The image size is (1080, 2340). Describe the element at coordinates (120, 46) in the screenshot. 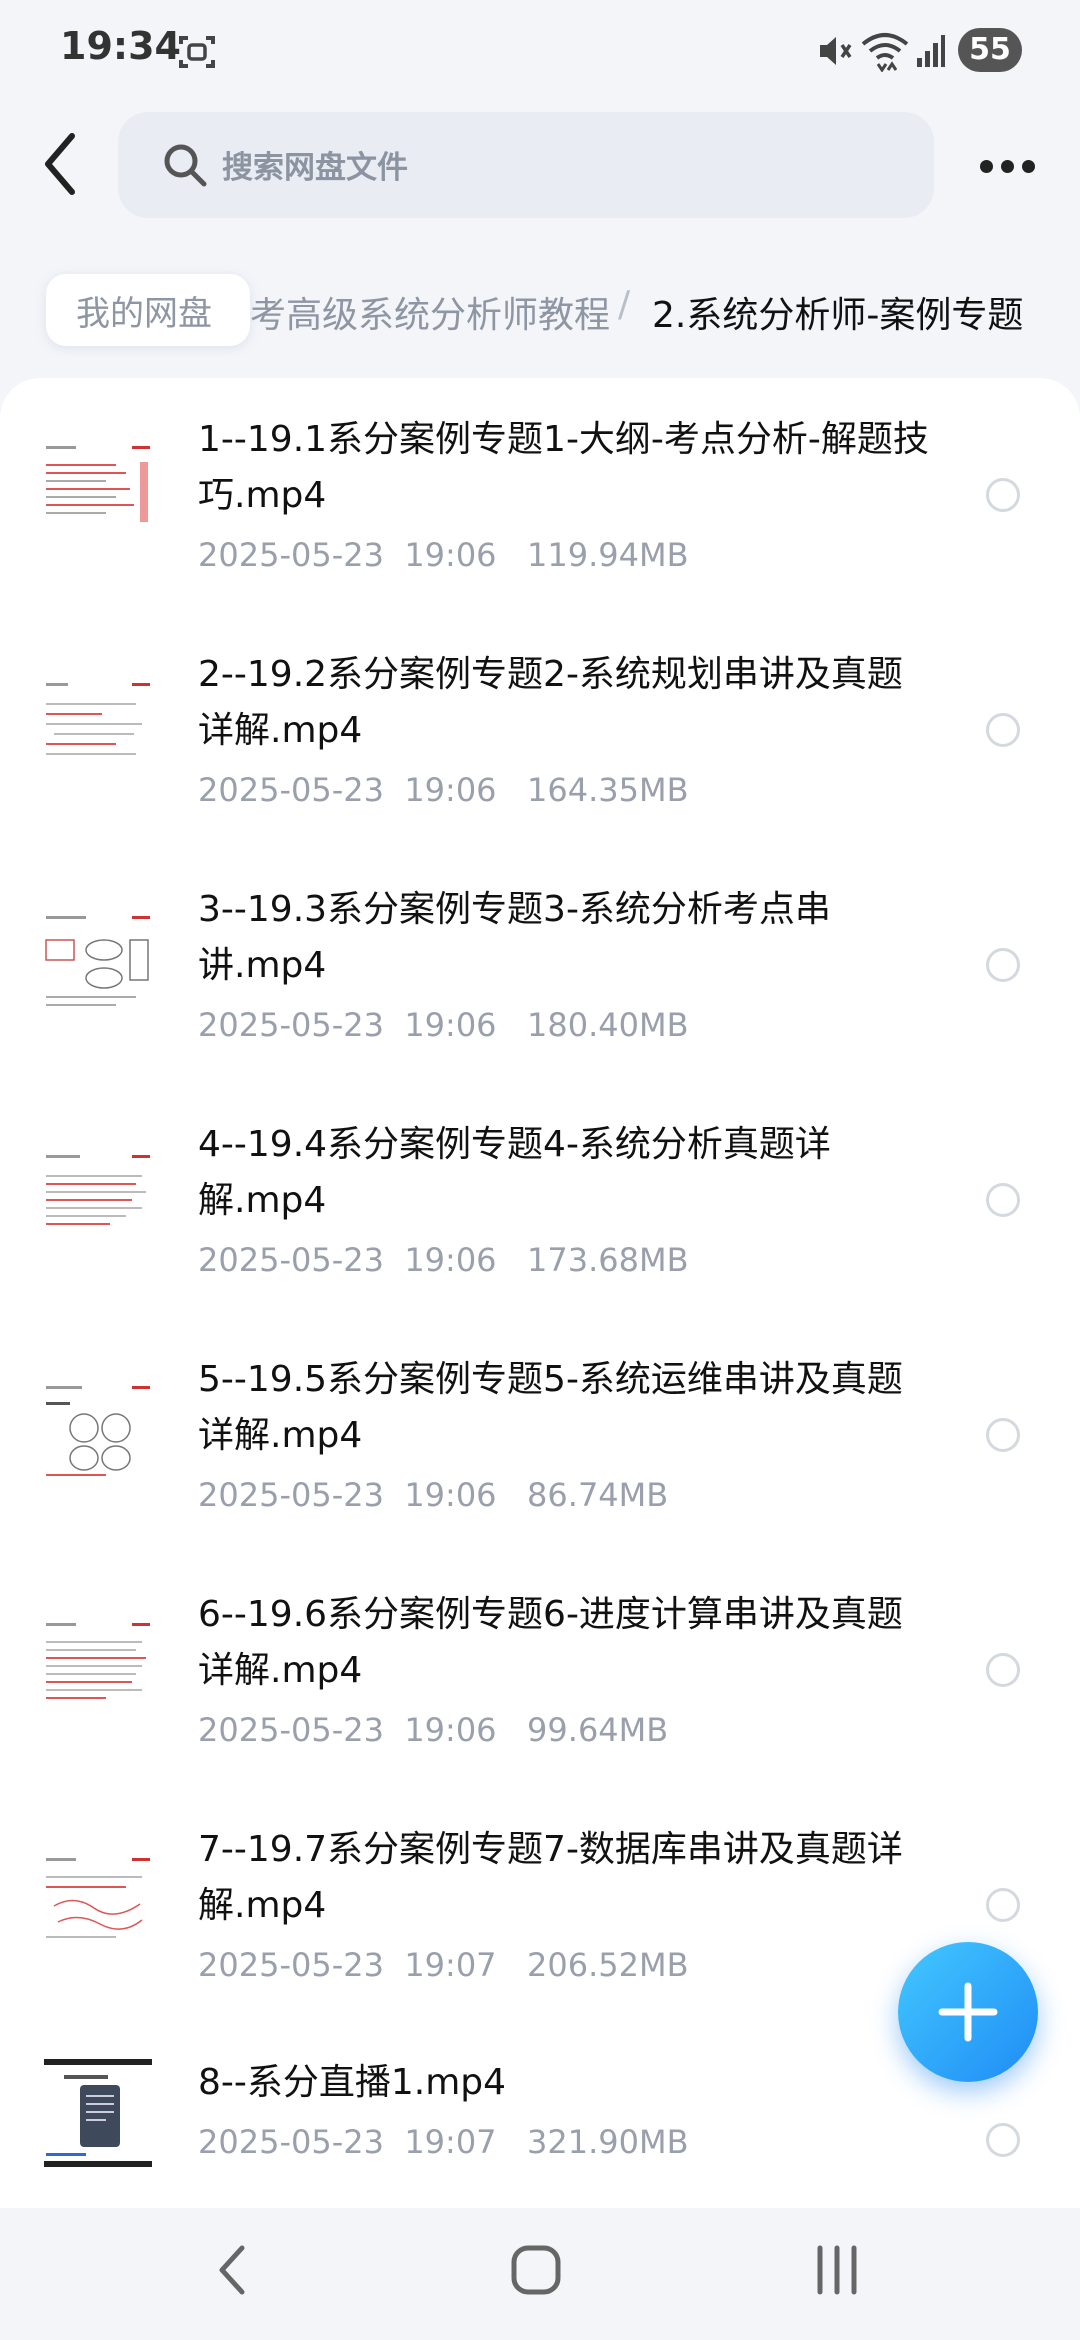

I see `status-time: 19:34` at that location.